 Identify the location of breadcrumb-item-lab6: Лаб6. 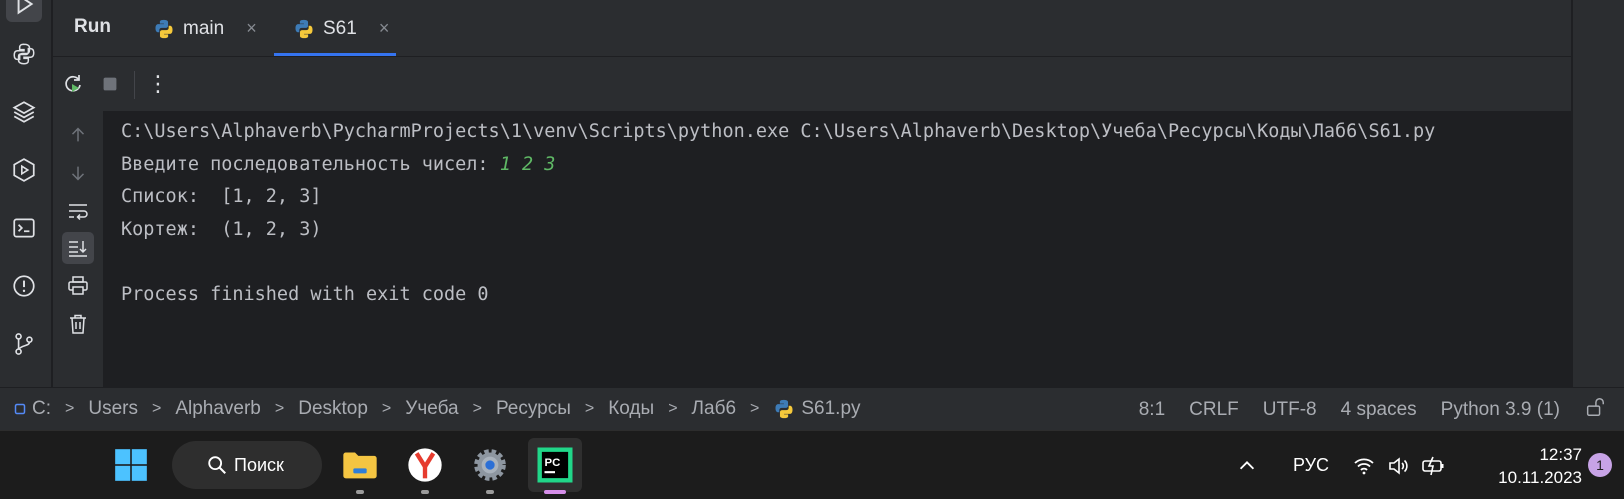
(714, 409).